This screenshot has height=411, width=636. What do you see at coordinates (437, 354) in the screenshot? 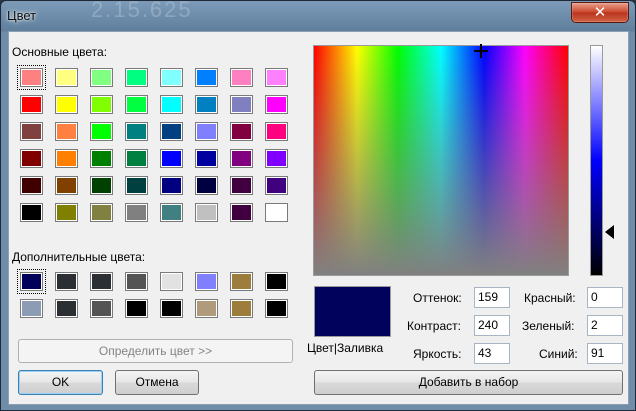
I see `luminosity-label: Яркость:` at bounding box center [437, 354].